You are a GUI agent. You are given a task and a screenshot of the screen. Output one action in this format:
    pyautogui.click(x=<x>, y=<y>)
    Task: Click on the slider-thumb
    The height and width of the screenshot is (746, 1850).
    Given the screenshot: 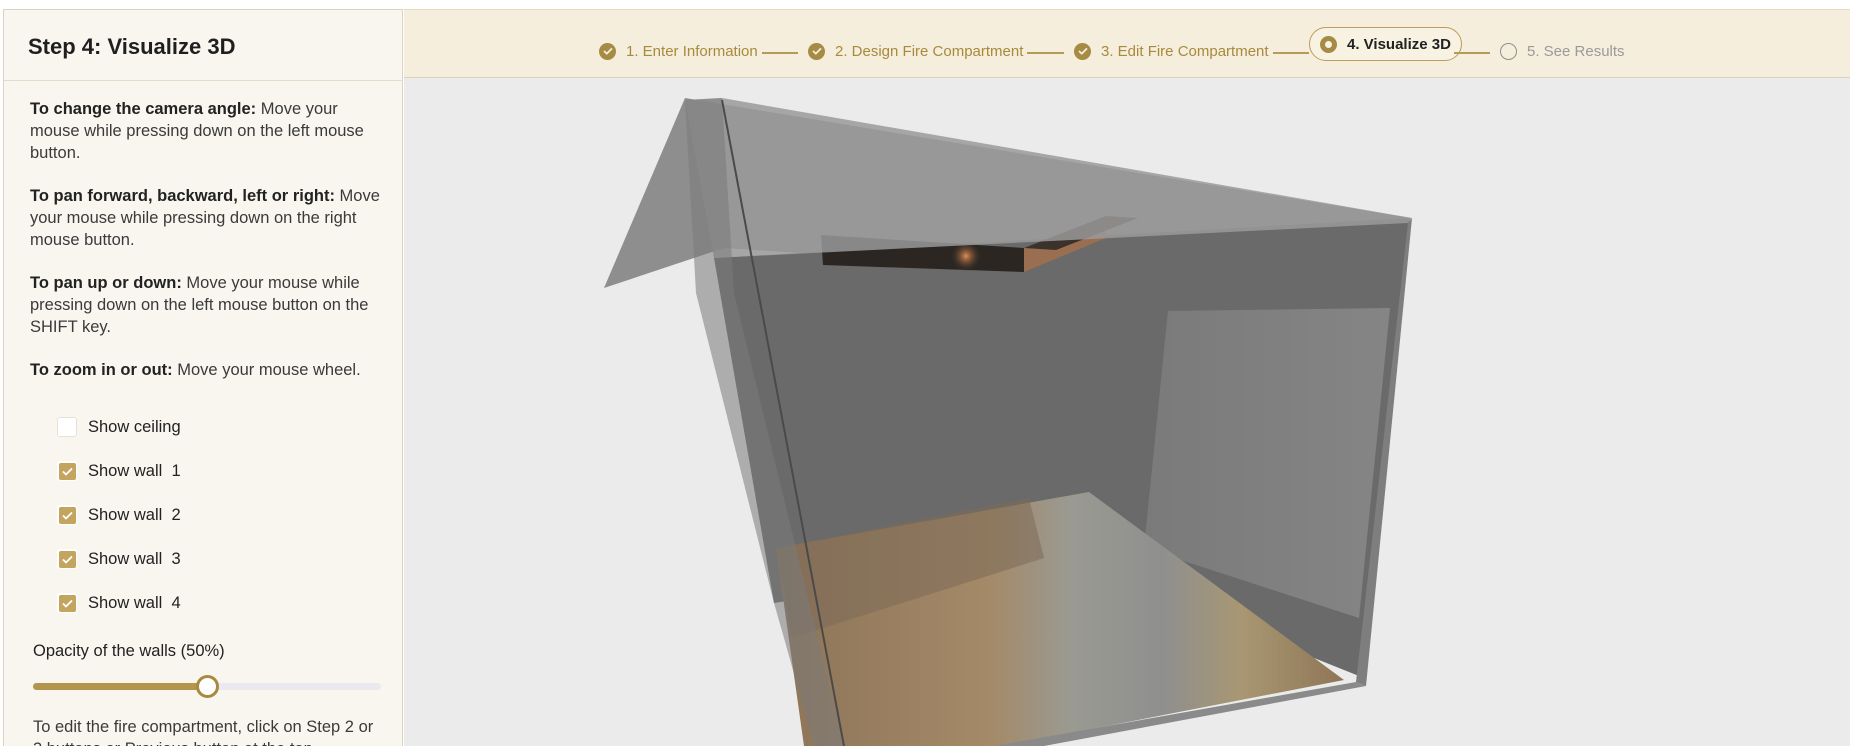 What is the action you would take?
    pyautogui.click(x=207, y=686)
    